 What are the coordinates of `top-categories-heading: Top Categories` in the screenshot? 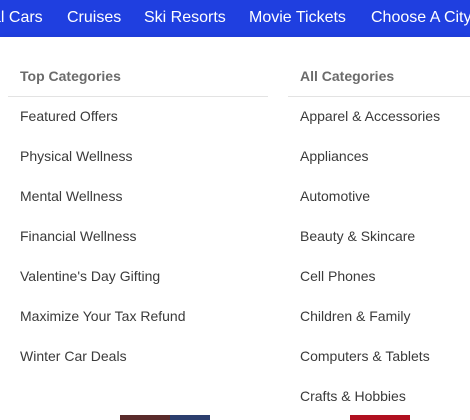 It's located at (70, 76).